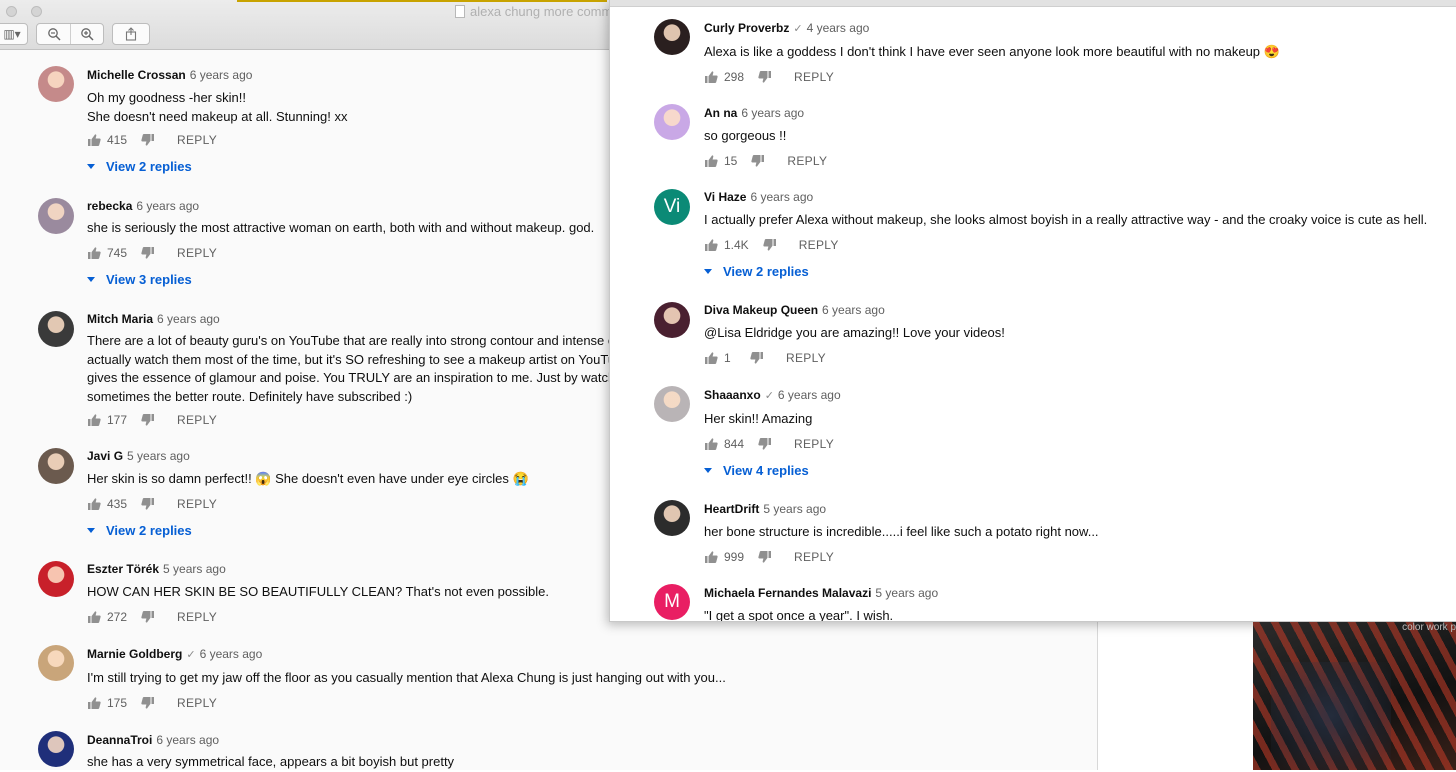  I want to click on comment-author: Shaaanxo, so click(732, 395).